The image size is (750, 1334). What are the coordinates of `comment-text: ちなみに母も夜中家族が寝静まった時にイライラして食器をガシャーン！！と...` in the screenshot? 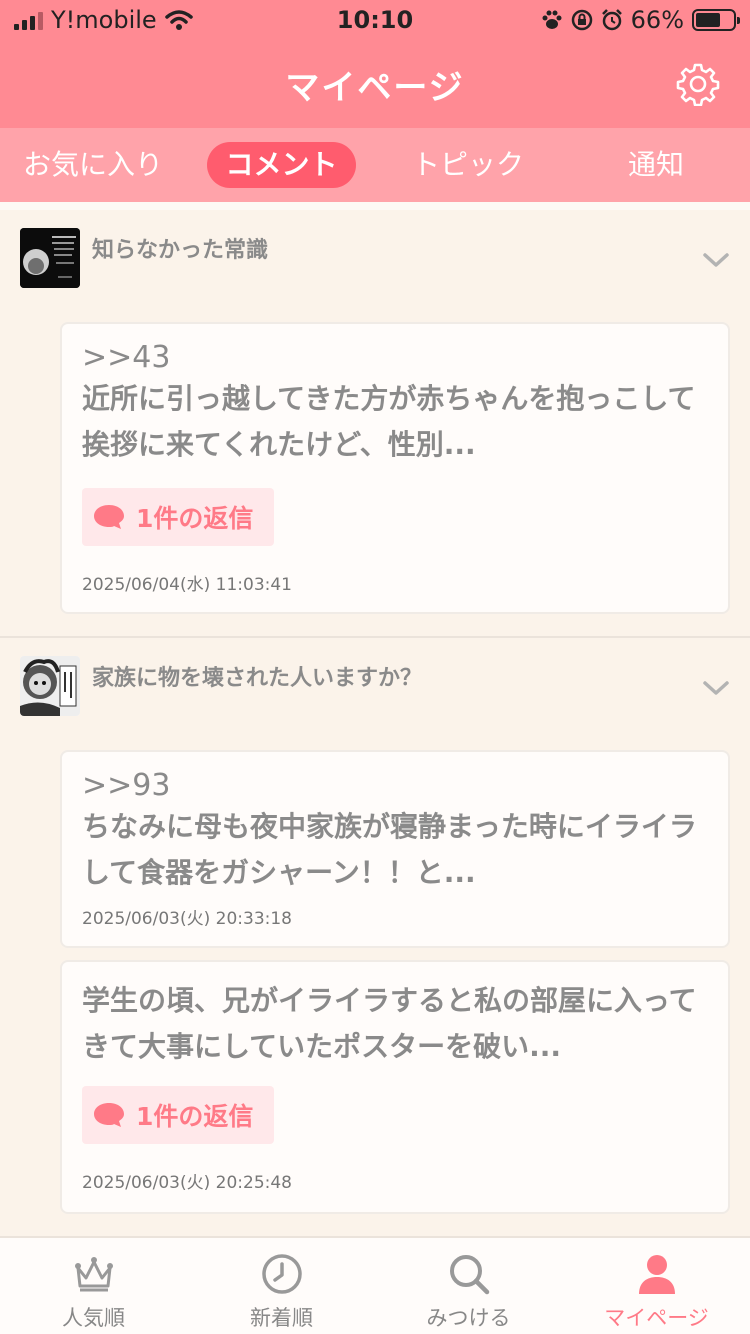 It's located at (389, 849).